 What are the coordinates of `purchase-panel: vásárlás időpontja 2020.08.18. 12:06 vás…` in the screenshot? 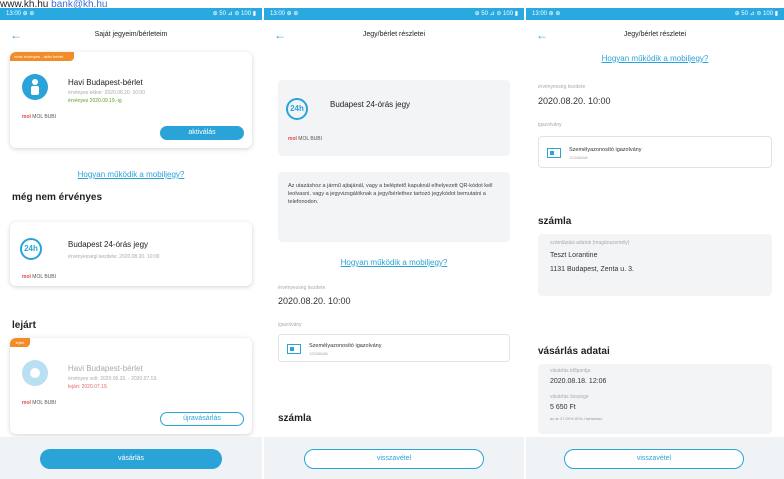 It's located at (655, 399).